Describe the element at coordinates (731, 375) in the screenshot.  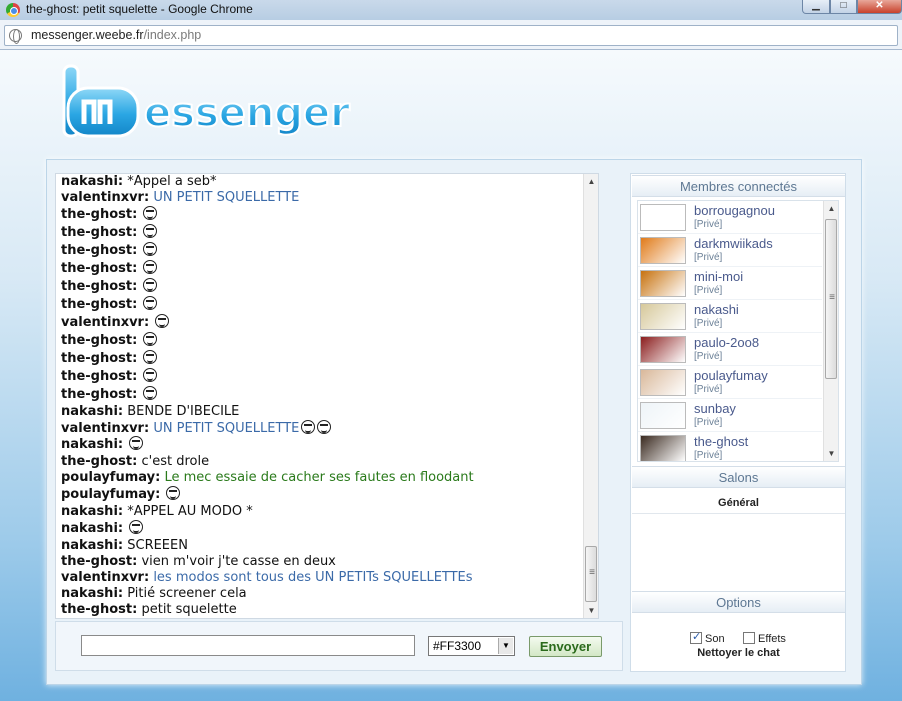
I see `member-name: poulayfumay` at that location.